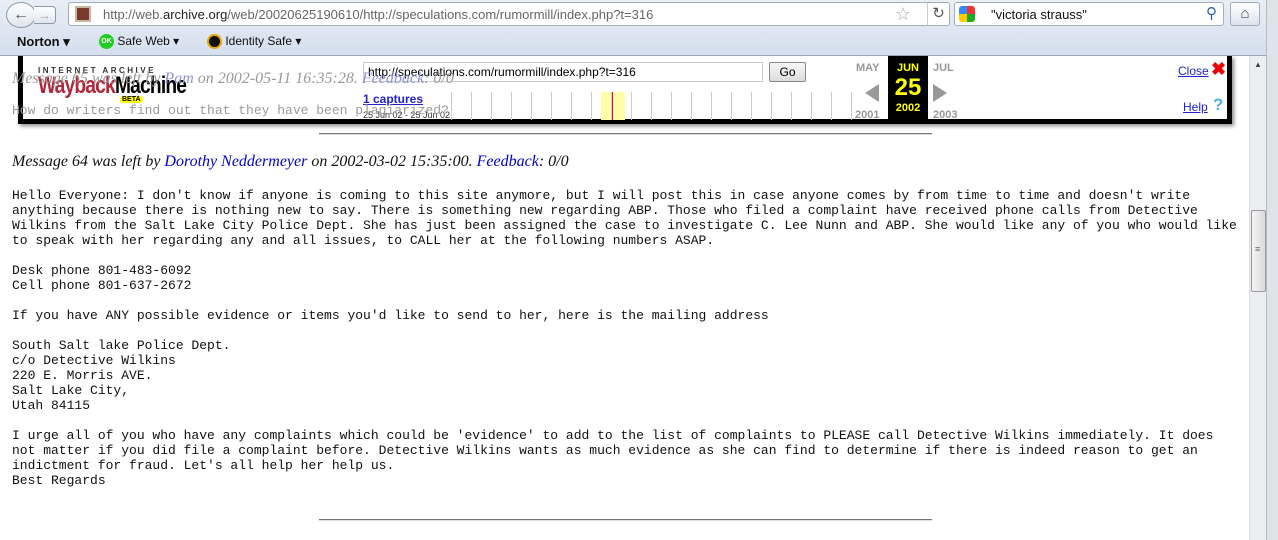  Describe the element at coordinates (867, 68) in the screenshot. I see `prev-month: MAY` at that location.